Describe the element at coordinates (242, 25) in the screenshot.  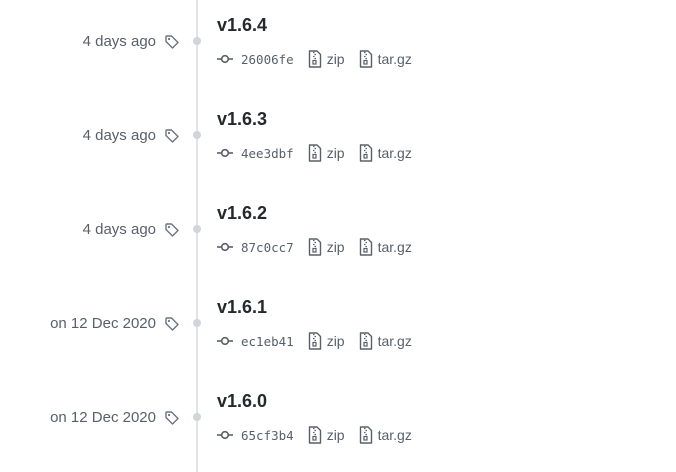
I see `release-title-link: v1.6.4` at that location.